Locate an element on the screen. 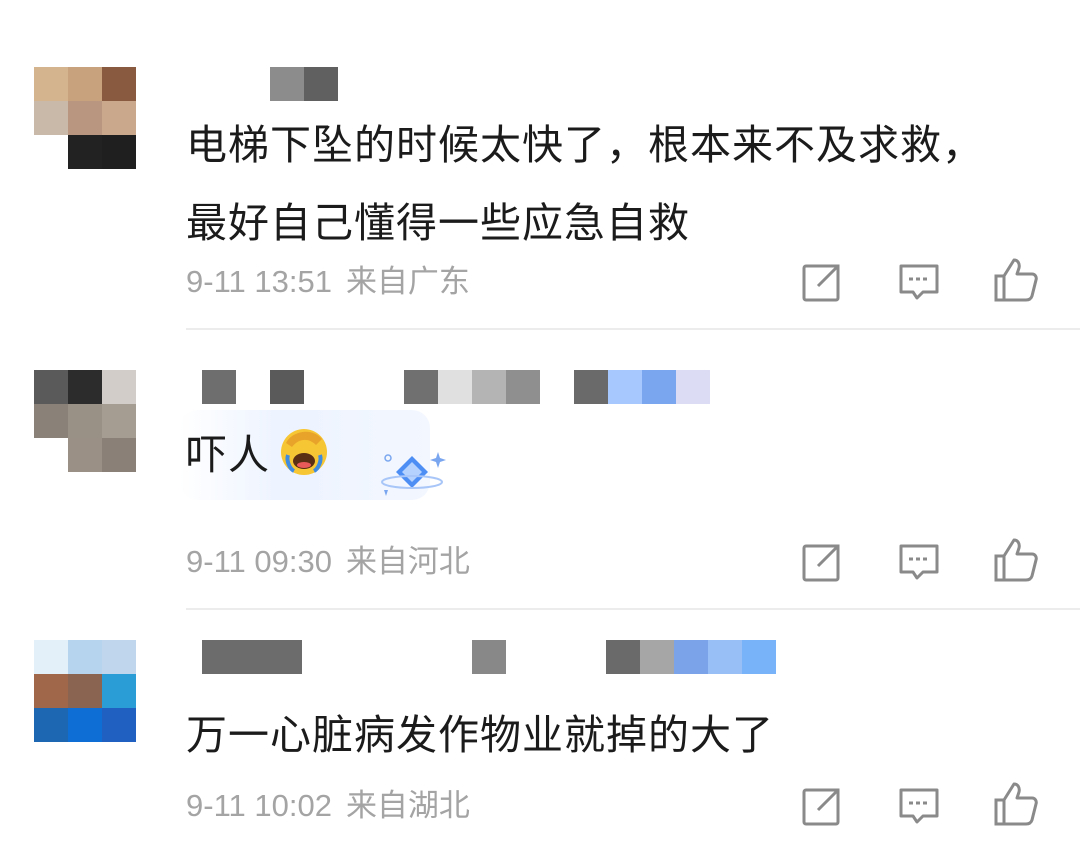  comment-location: 来自广东 is located at coordinates (407, 281).